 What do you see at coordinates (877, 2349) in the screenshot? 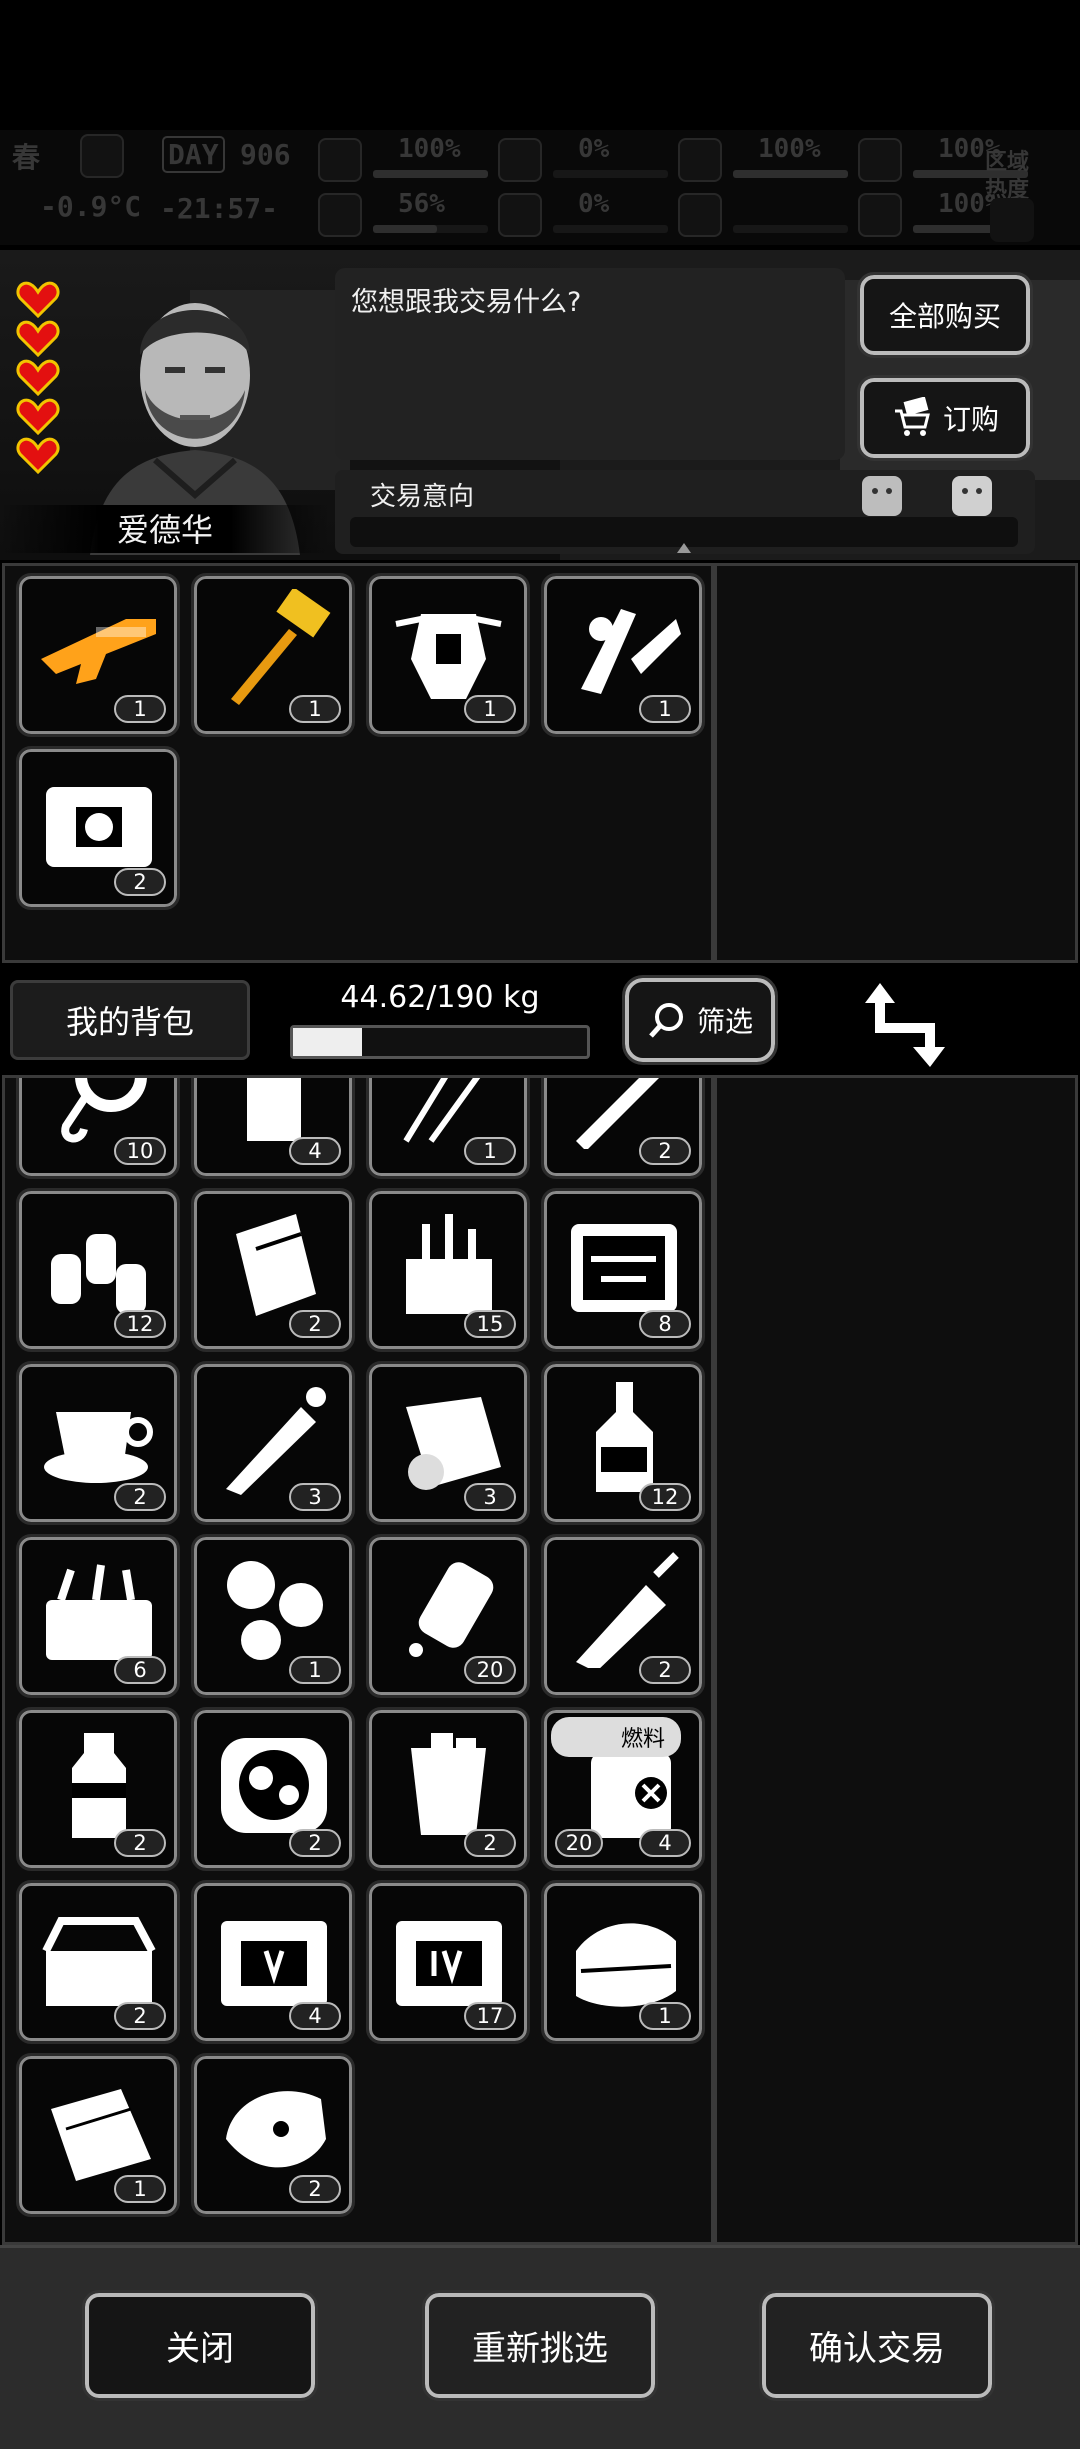
I see `confirm-trade-label: 确认交易` at bounding box center [877, 2349].